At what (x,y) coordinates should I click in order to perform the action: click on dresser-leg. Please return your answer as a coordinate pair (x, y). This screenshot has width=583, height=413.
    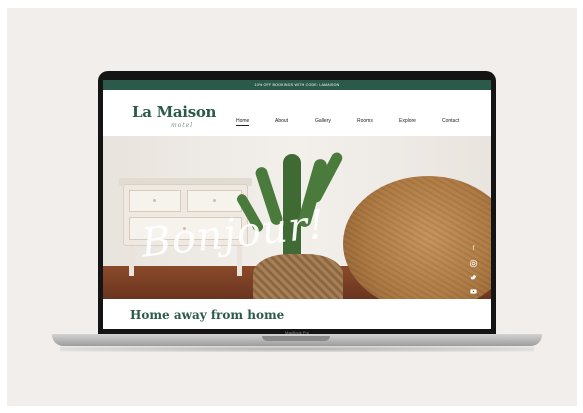
    Looking at the image, I should click on (131, 261).